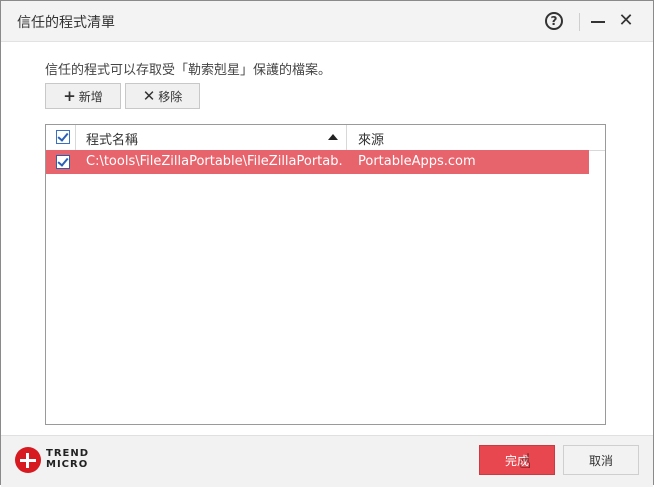 The image size is (654, 487). I want to click on done-button: 完成, so click(517, 460).